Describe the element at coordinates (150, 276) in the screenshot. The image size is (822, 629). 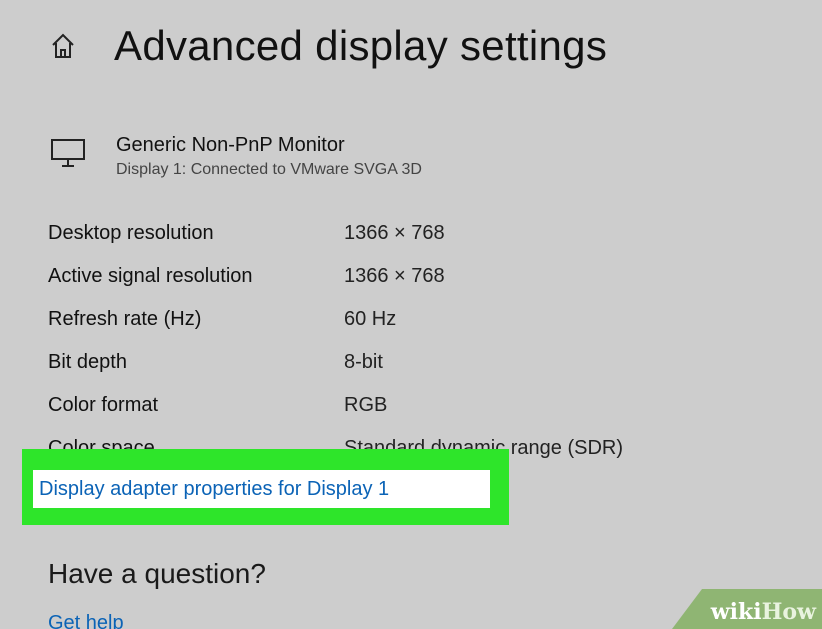
I see `property-label: Active signal resolution` at that location.